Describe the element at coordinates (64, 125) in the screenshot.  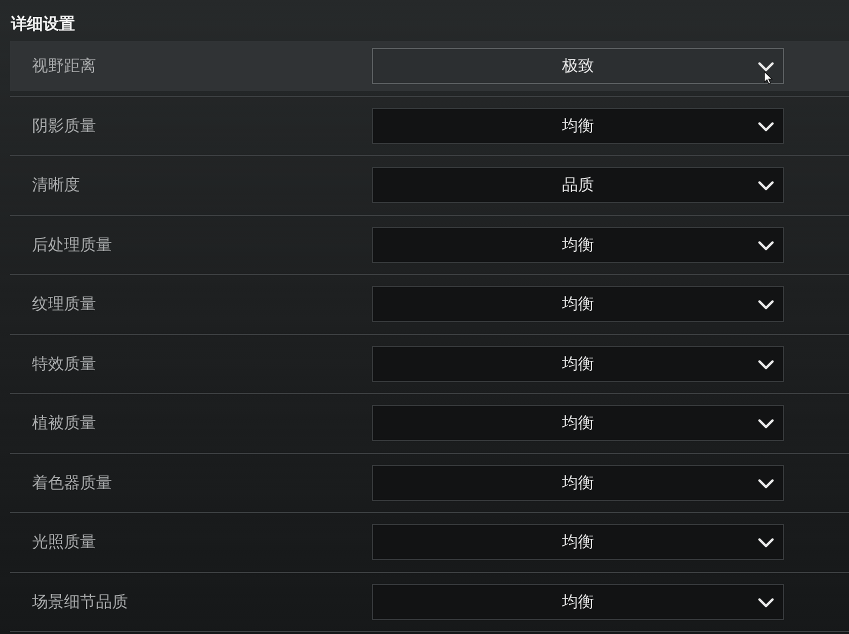
I see `setting-label: 阴影质量` at that location.